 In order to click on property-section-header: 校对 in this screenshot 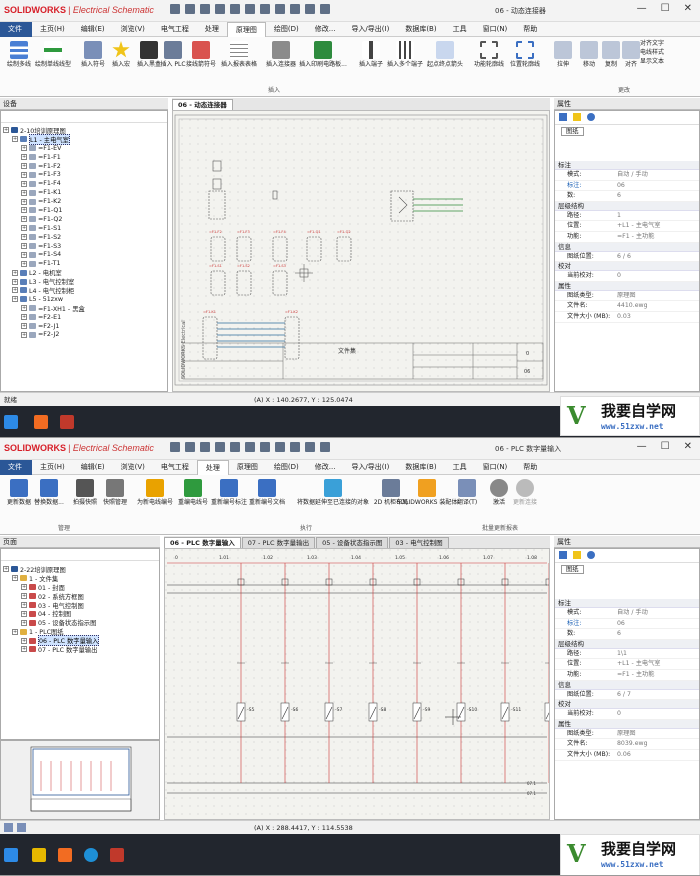, I will do `click(627, 705)`.